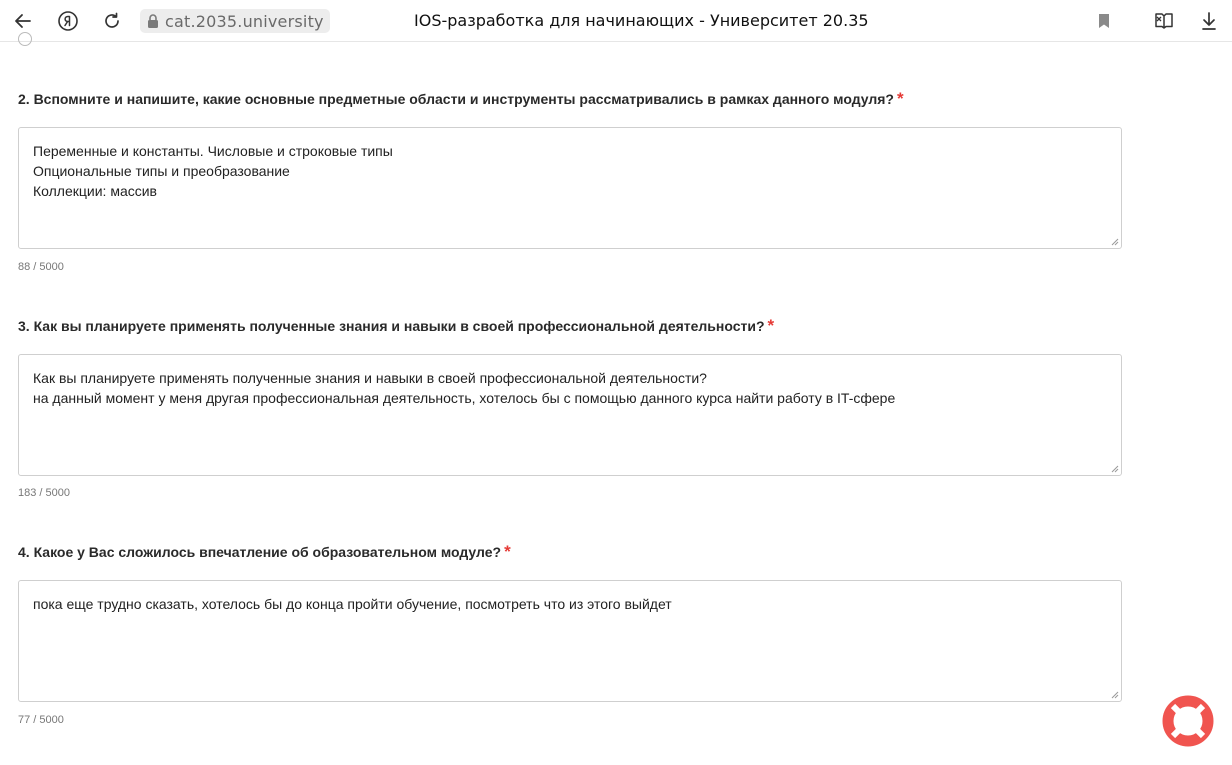 This screenshot has width=1232, height=765. Describe the element at coordinates (68, 21) in the screenshot. I see `yandex-icon` at that location.